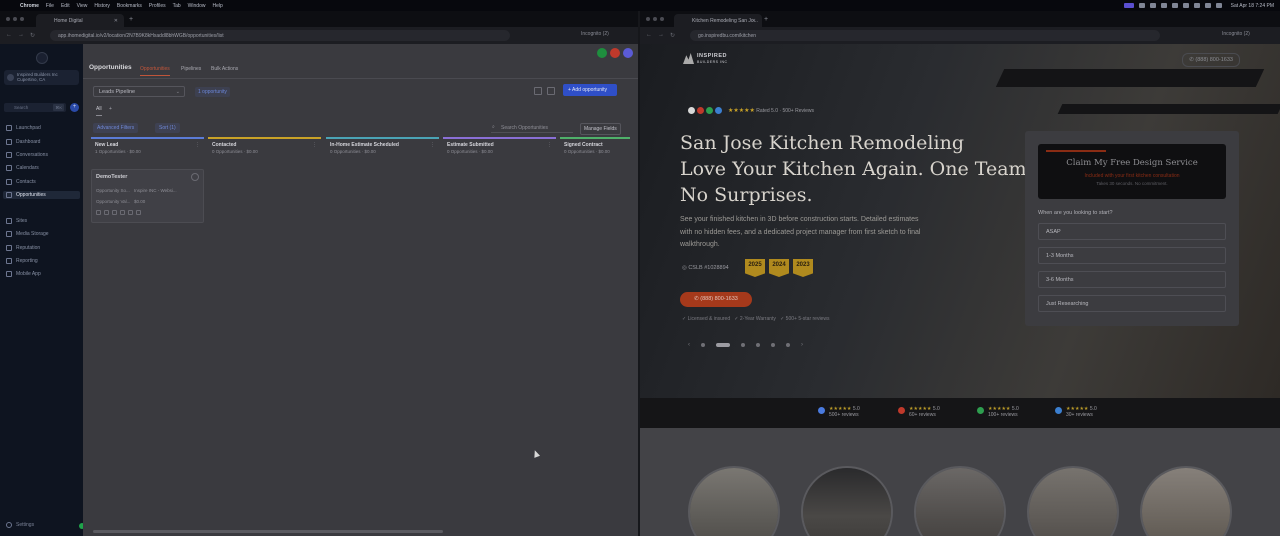 This screenshot has width=1280, height=536. I want to click on grid-view-icon, so click(538, 91).